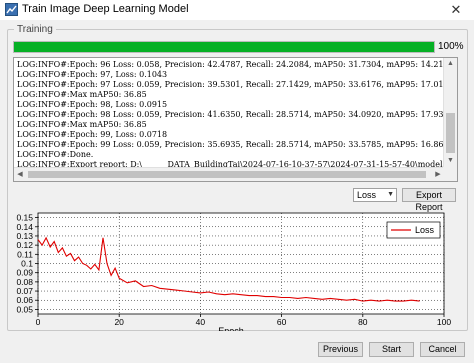 Image resolution: width=474 pixels, height=363 pixels. What do you see at coordinates (363, 322) in the screenshot?
I see `x-tick-label: 80` at bounding box center [363, 322].